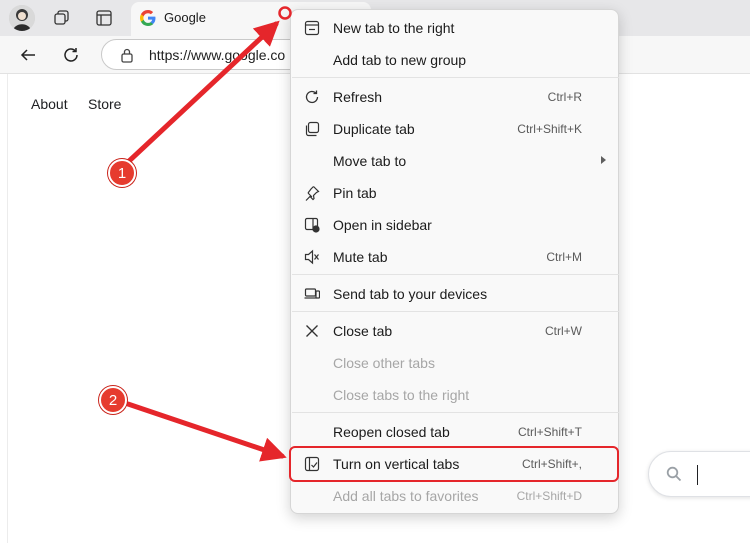 Image resolution: width=750 pixels, height=543 pixels. I want to click on pin-icon, so click(312, 193).